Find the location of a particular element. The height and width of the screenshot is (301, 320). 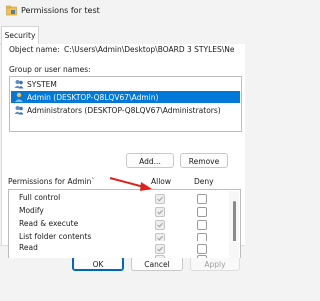

tab-security: Security is located at coordinates (20, 35).